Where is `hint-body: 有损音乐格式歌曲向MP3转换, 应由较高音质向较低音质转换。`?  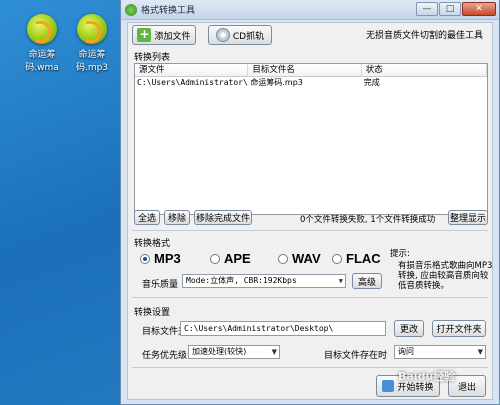 hint-body: 有损音乐格式歌曲向MP3转换, 应由较高音质向较低音质转换。 is located at coordinates (445, 276).